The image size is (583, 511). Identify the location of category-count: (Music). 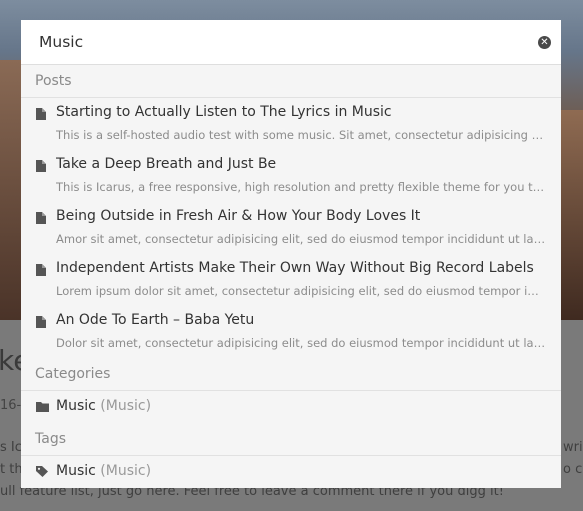
(126, 406).